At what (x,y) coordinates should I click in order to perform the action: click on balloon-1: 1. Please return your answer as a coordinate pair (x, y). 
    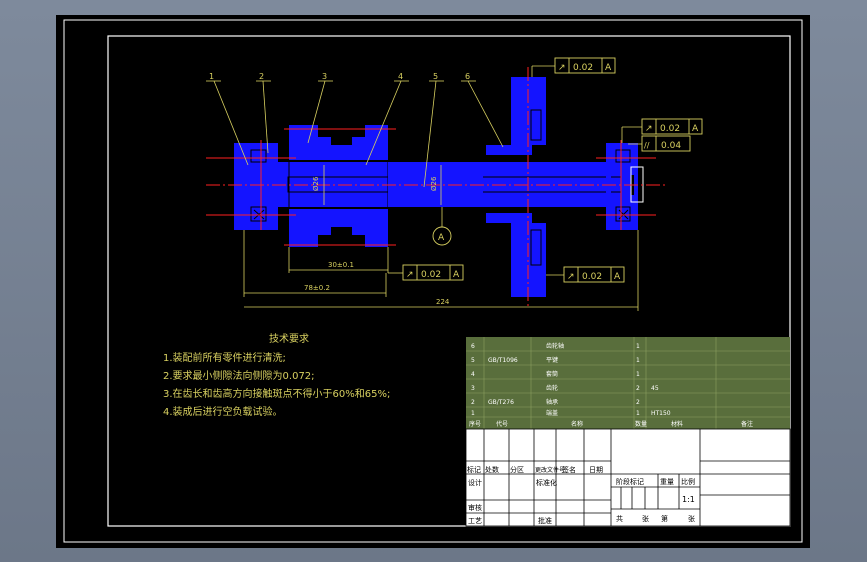
    Looking at the image, I should click on (211, 76).